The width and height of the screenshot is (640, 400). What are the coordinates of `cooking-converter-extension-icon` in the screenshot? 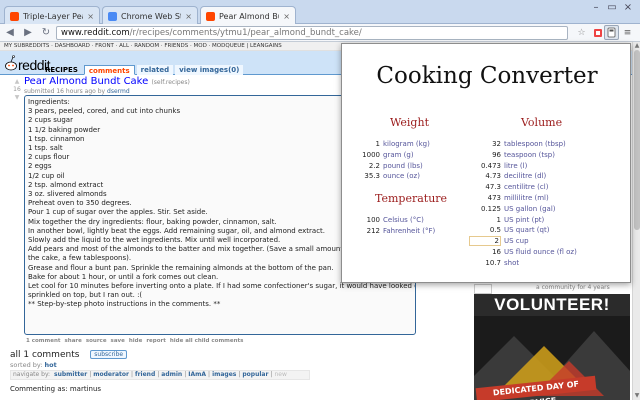 It's located at (611, 32).